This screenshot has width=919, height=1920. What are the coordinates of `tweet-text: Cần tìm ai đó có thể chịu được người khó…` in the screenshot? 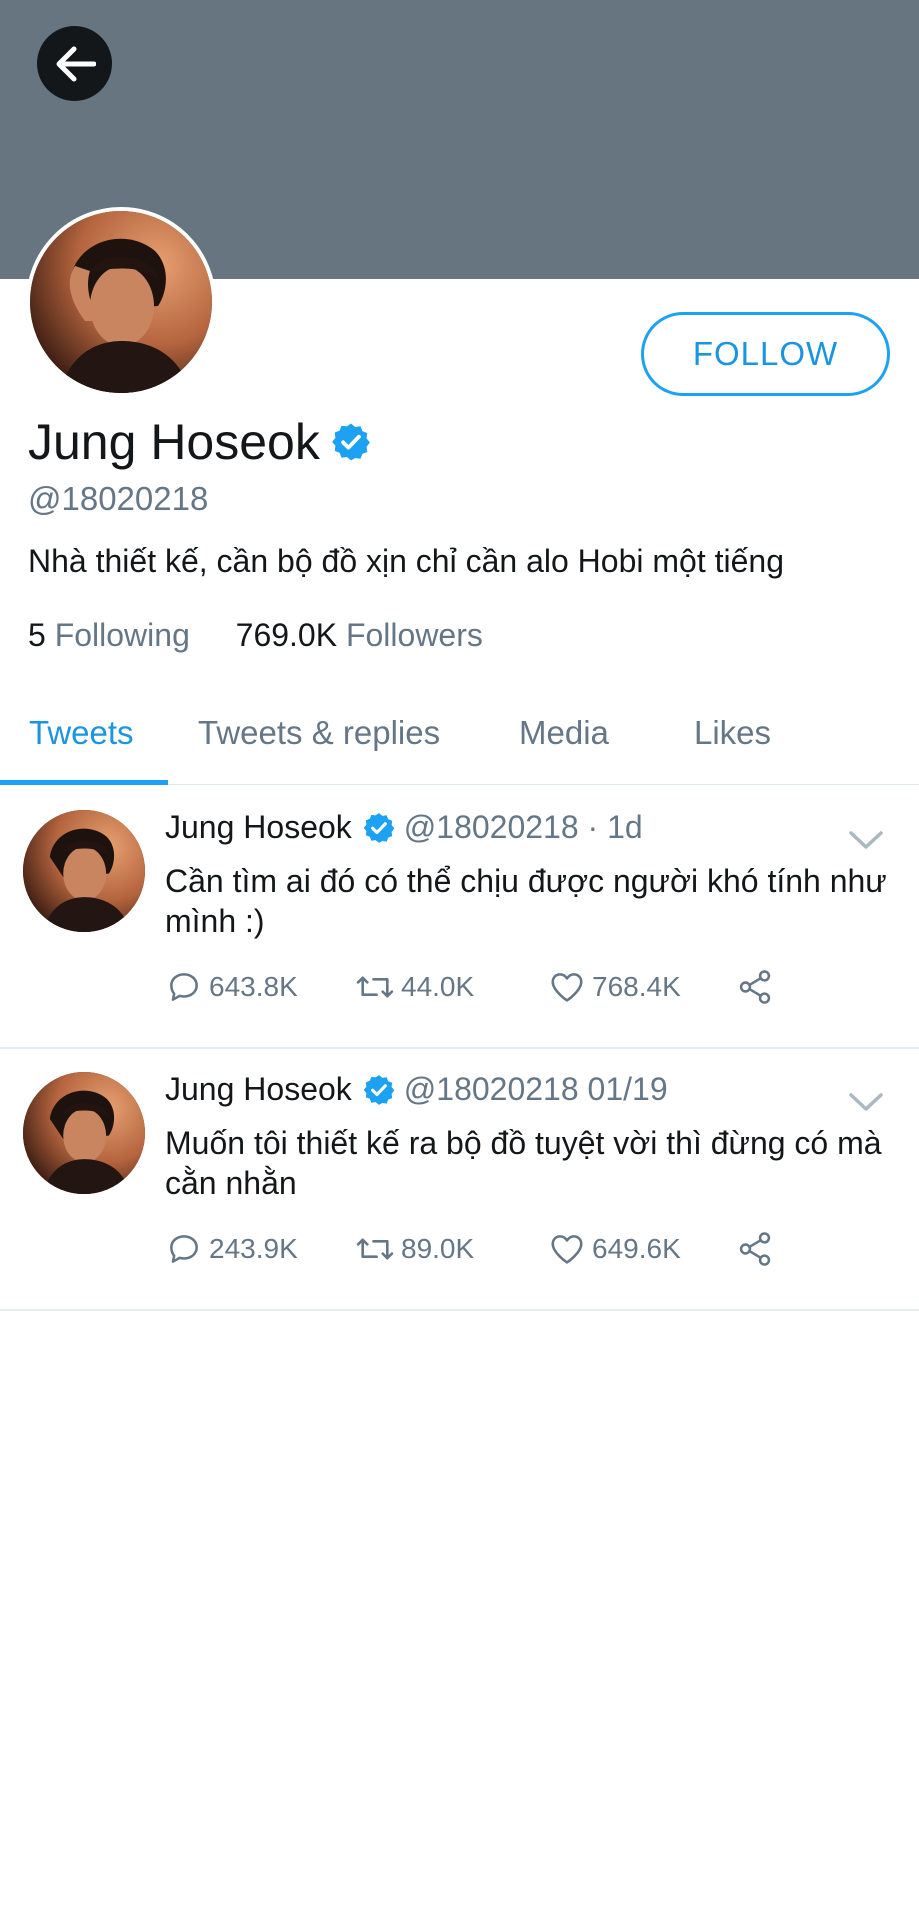 It's located at (526, 901).